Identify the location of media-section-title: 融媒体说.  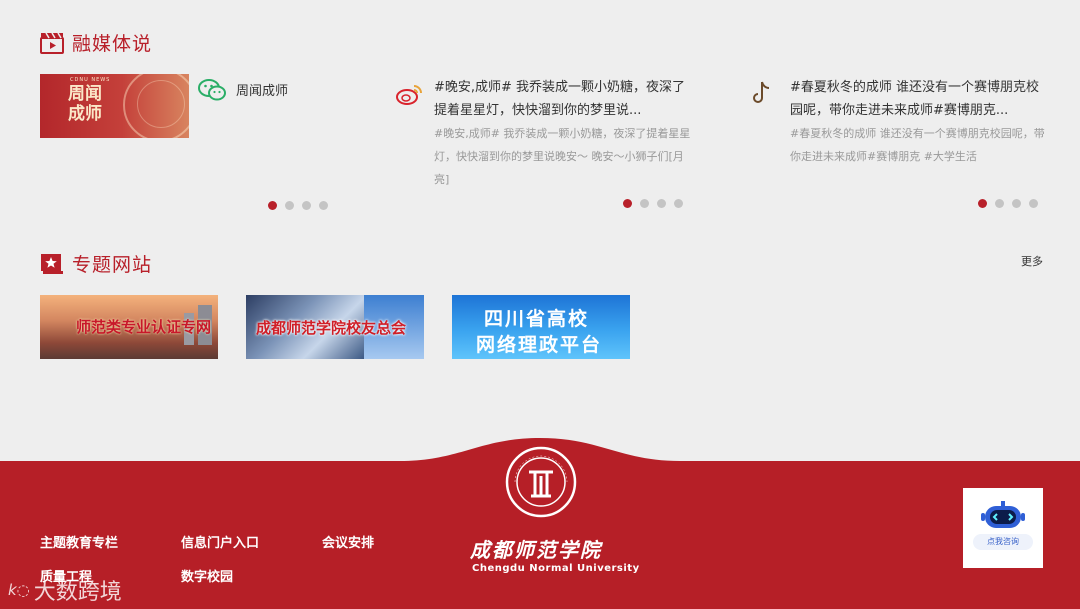
(112, 44).